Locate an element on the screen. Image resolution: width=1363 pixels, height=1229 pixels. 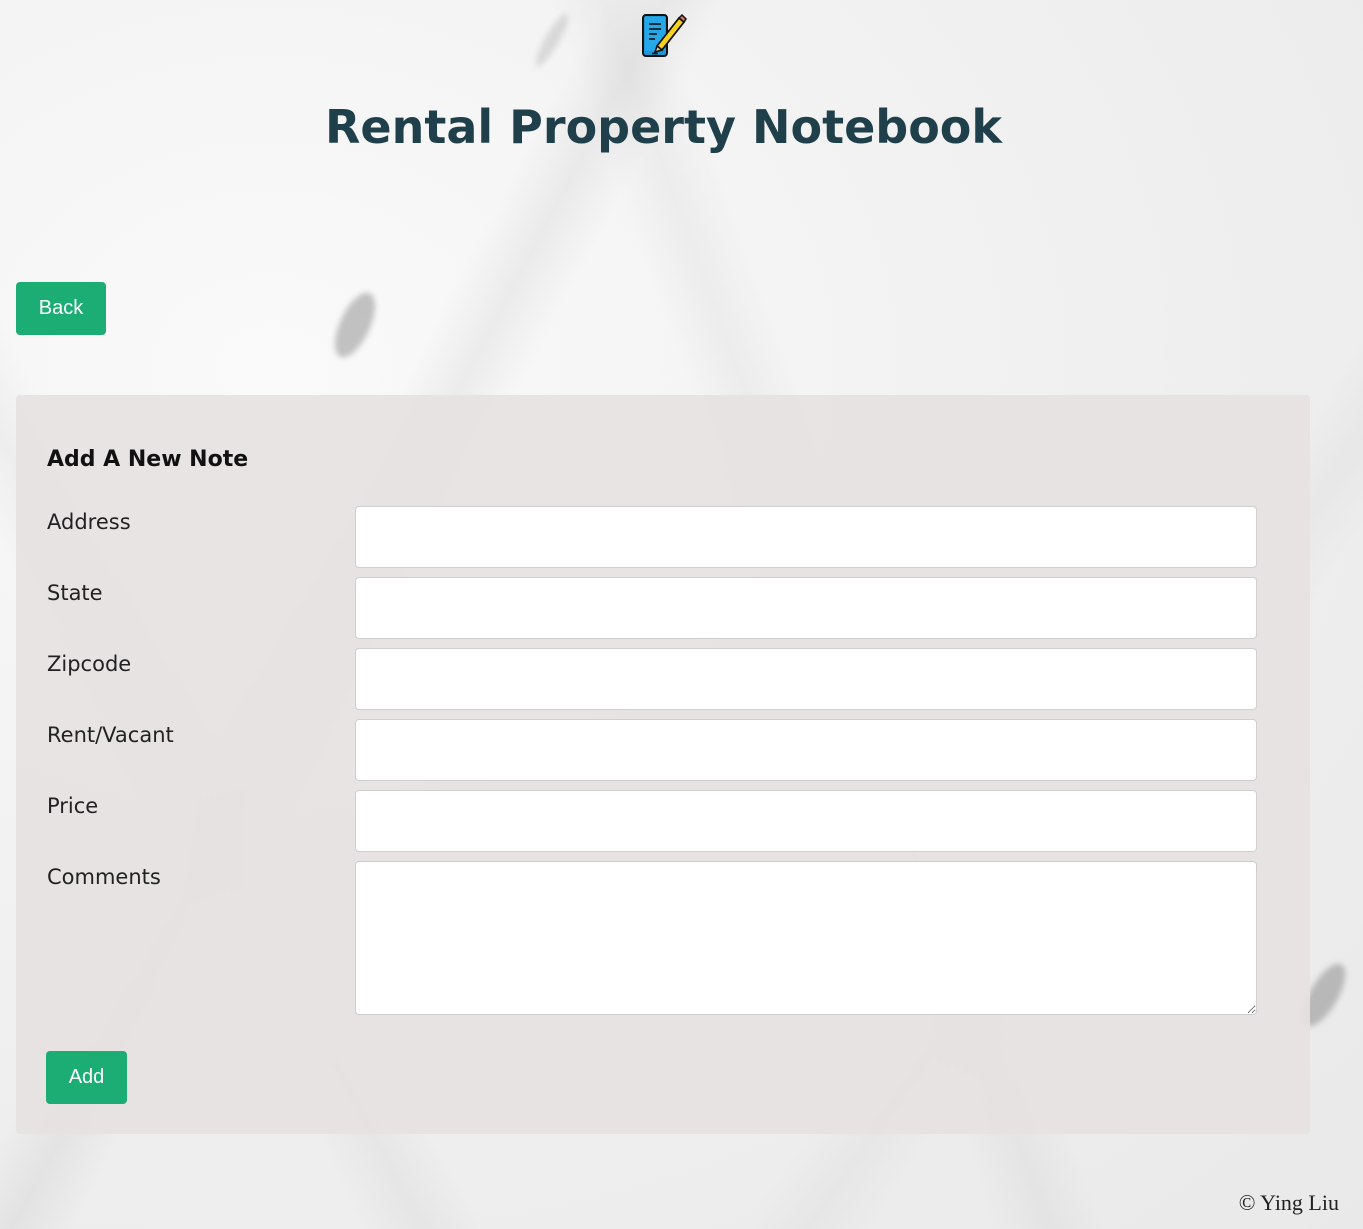
state-input is located at coordinates (806, 608).